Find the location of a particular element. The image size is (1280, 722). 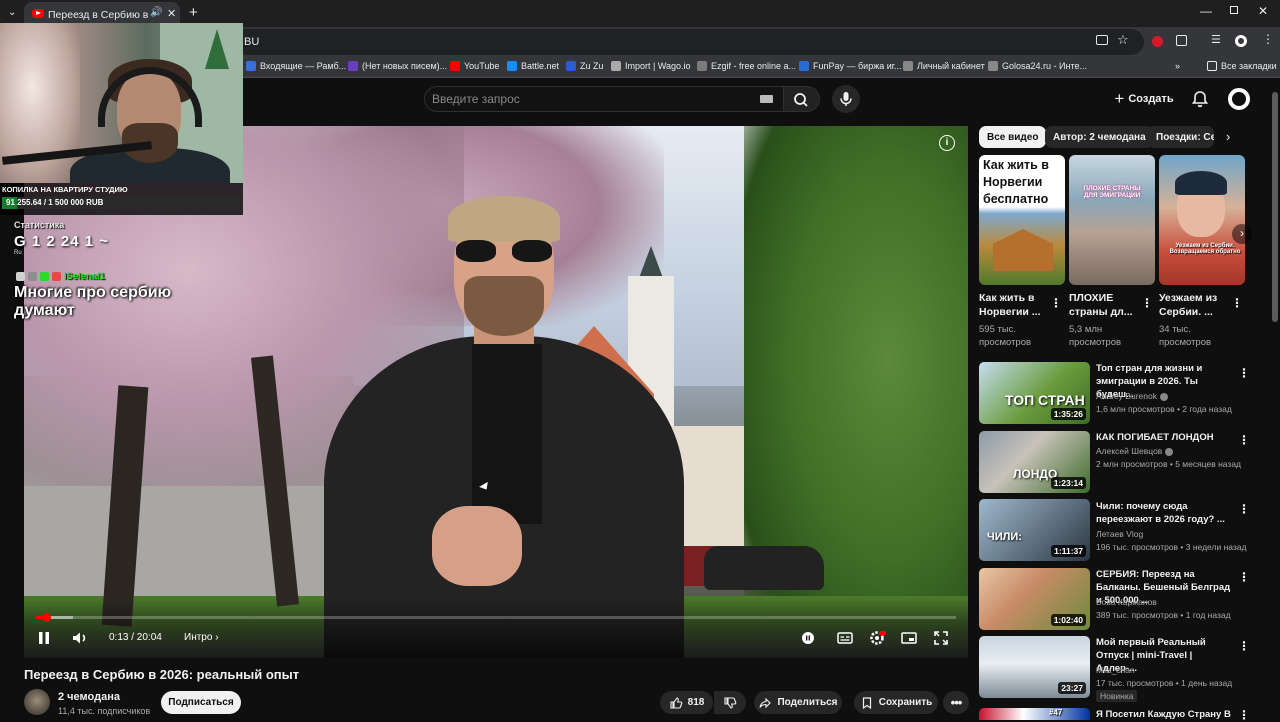

video-thumbnail: ТОП СТРАН 1:35:26 is located at coordinates (1034, 393).